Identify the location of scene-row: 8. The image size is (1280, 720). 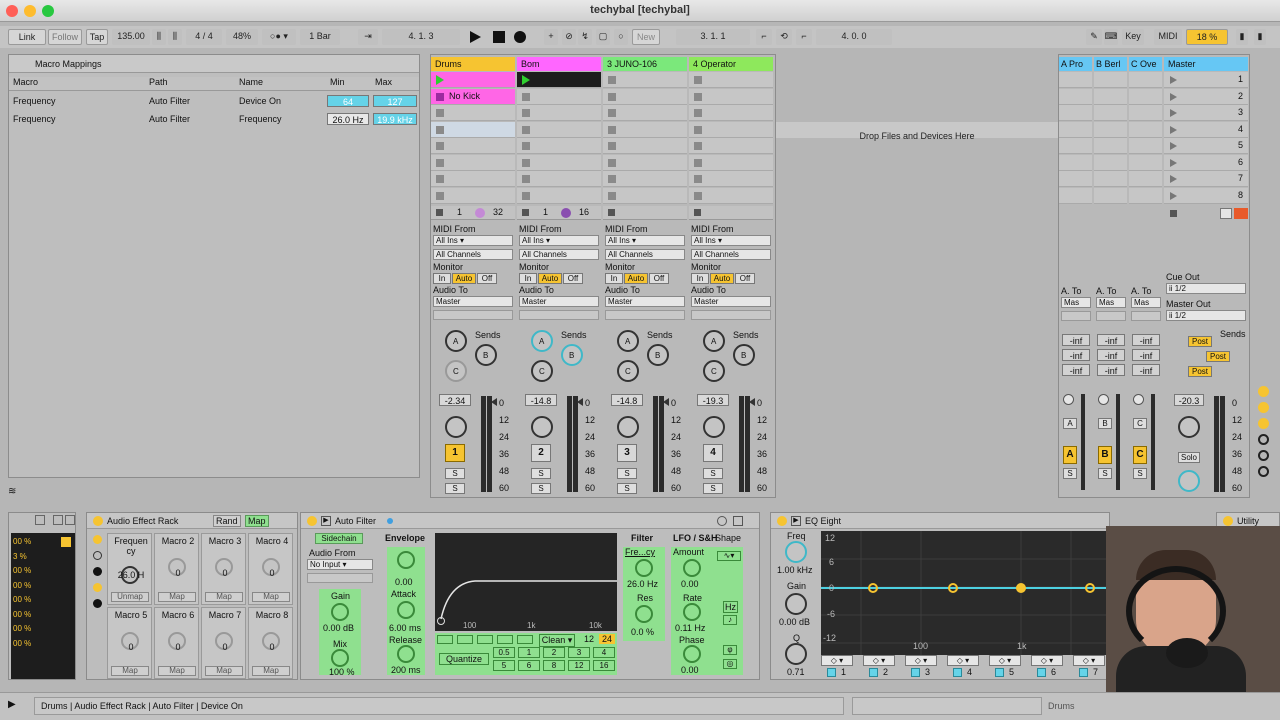
(1206, 195).